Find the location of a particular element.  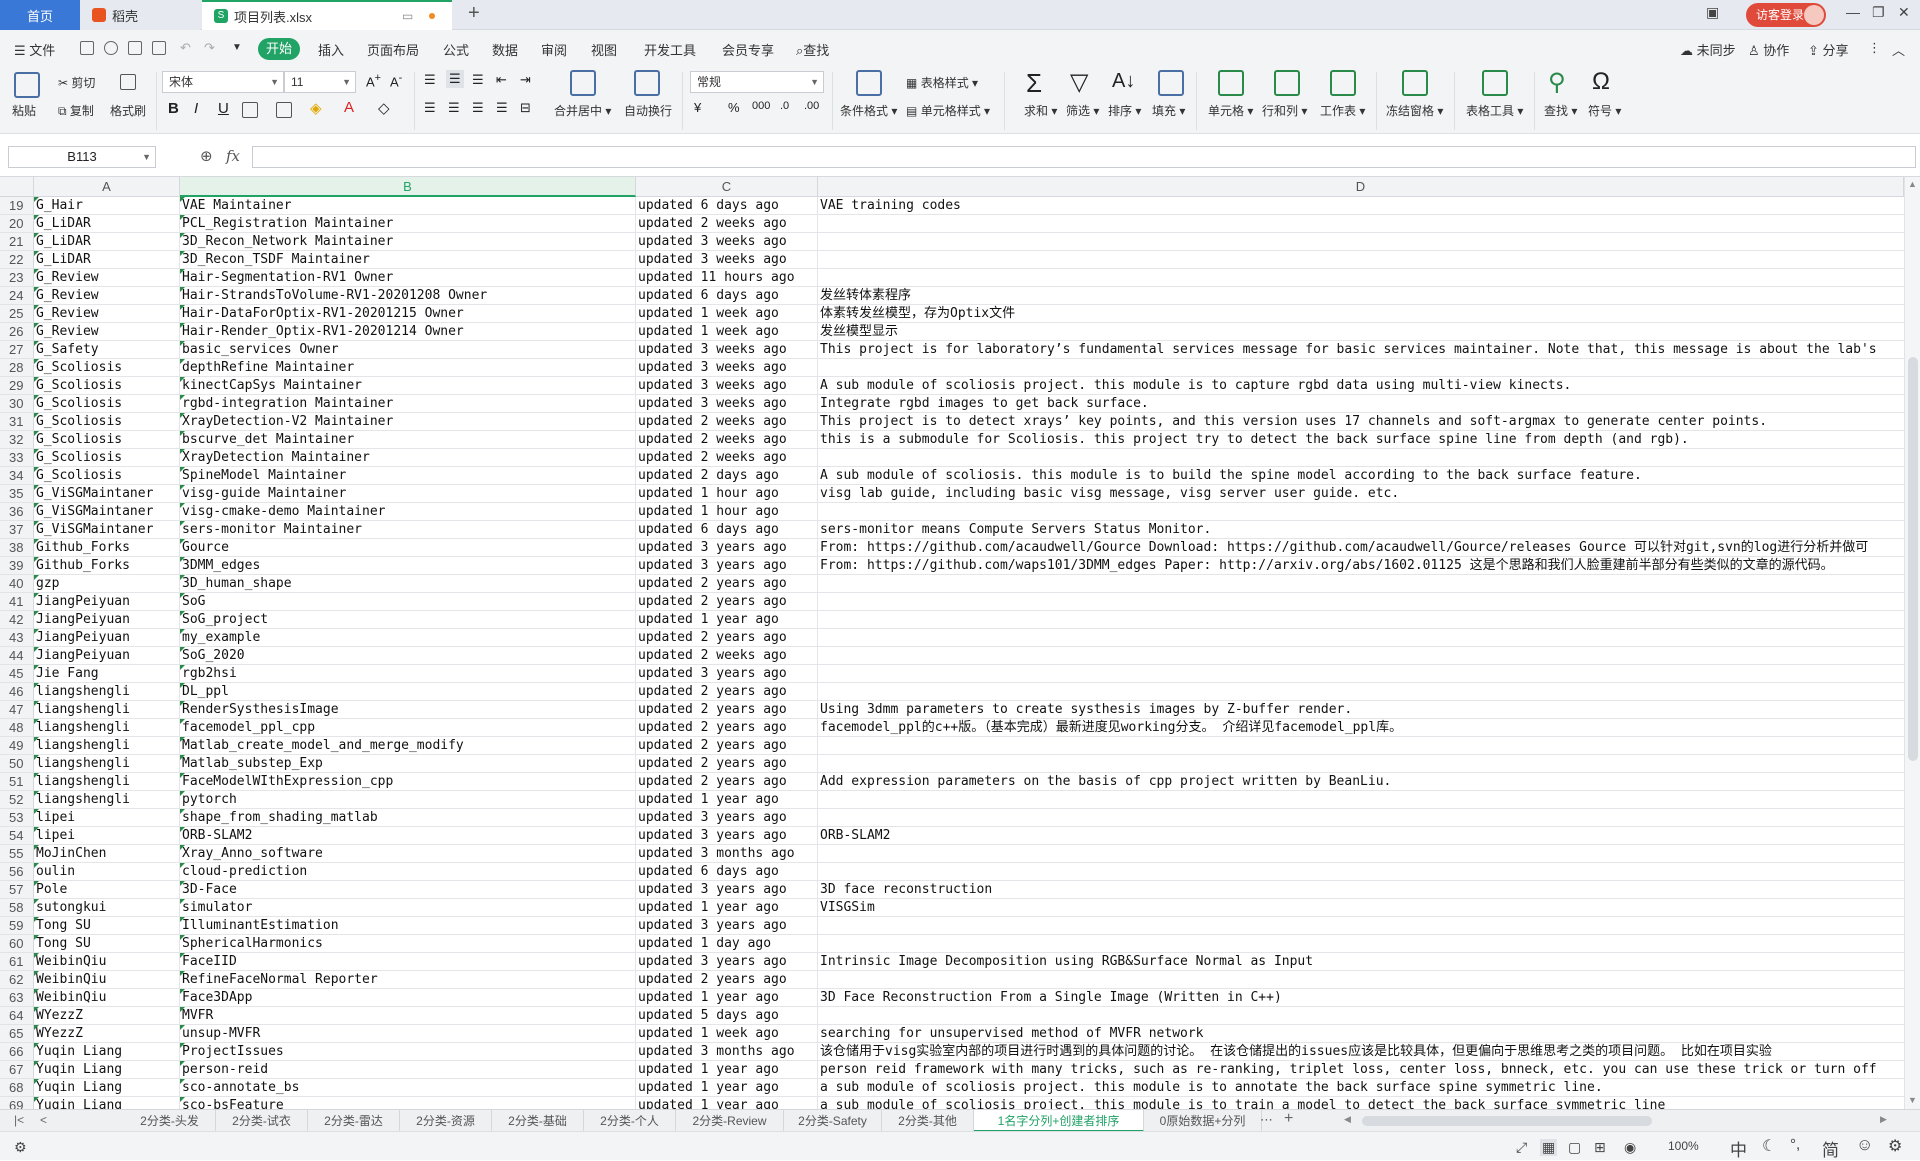

merge-center-button: 合并居中 ▾ is located at coordinates (582, 110).